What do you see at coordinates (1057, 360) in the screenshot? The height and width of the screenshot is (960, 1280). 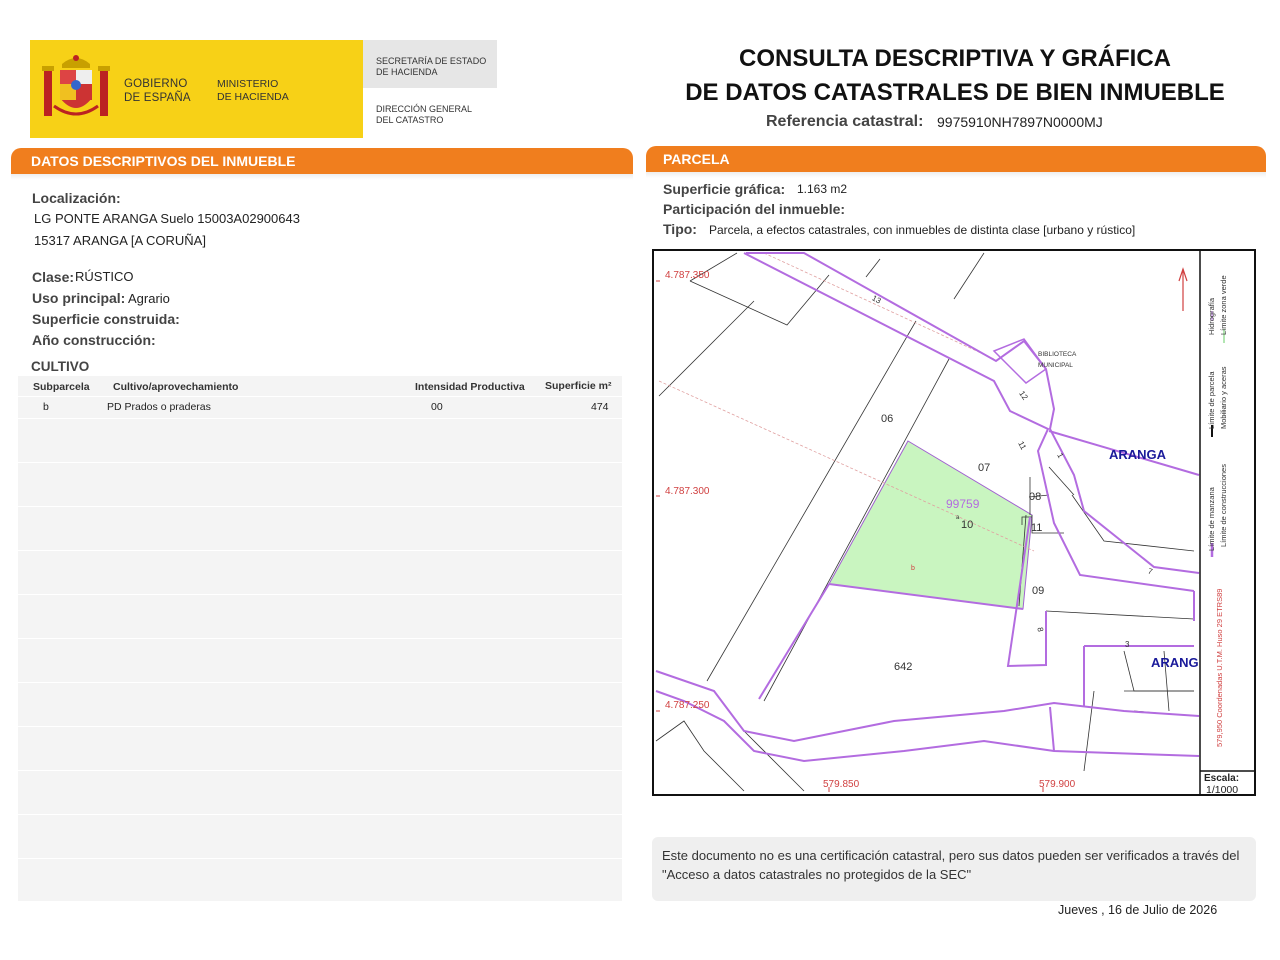 I see `building-label: BIBLIOTECA MUNICIPAL` at bounding box center [1057, 360].